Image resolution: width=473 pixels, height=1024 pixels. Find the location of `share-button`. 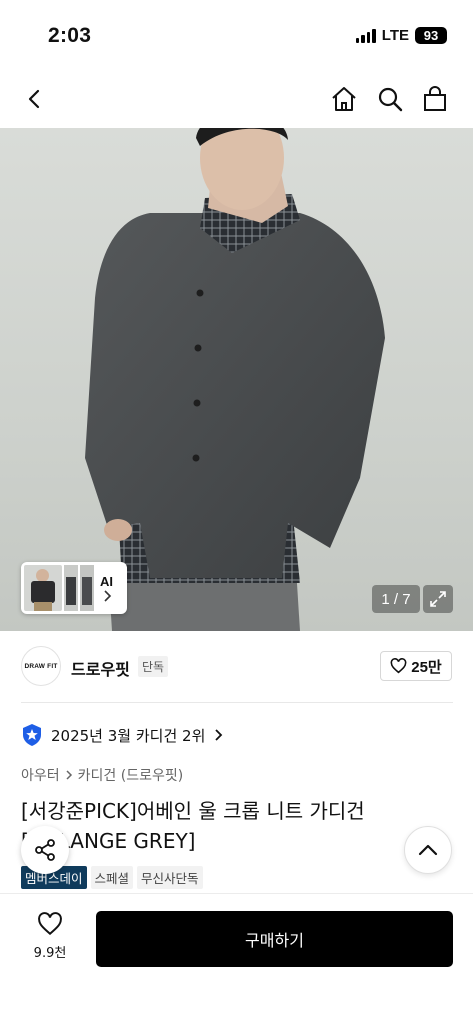

share-button is located at coordinates (45, 850).